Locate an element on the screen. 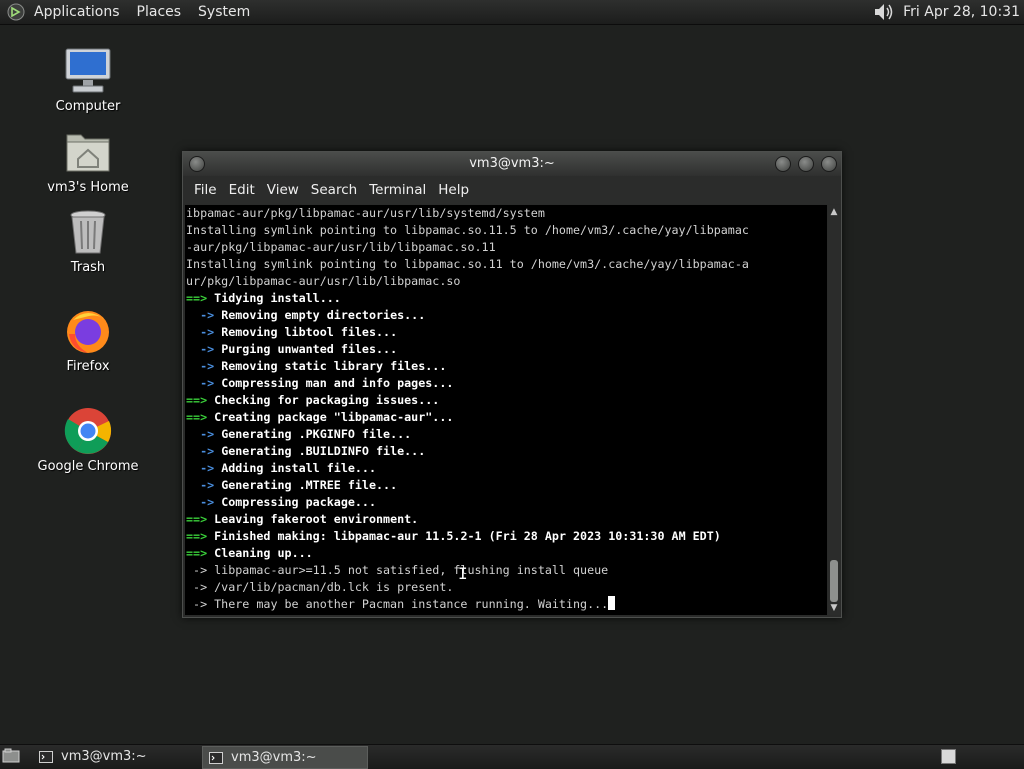  home-folder-icon is located at coordinates (88, 152).